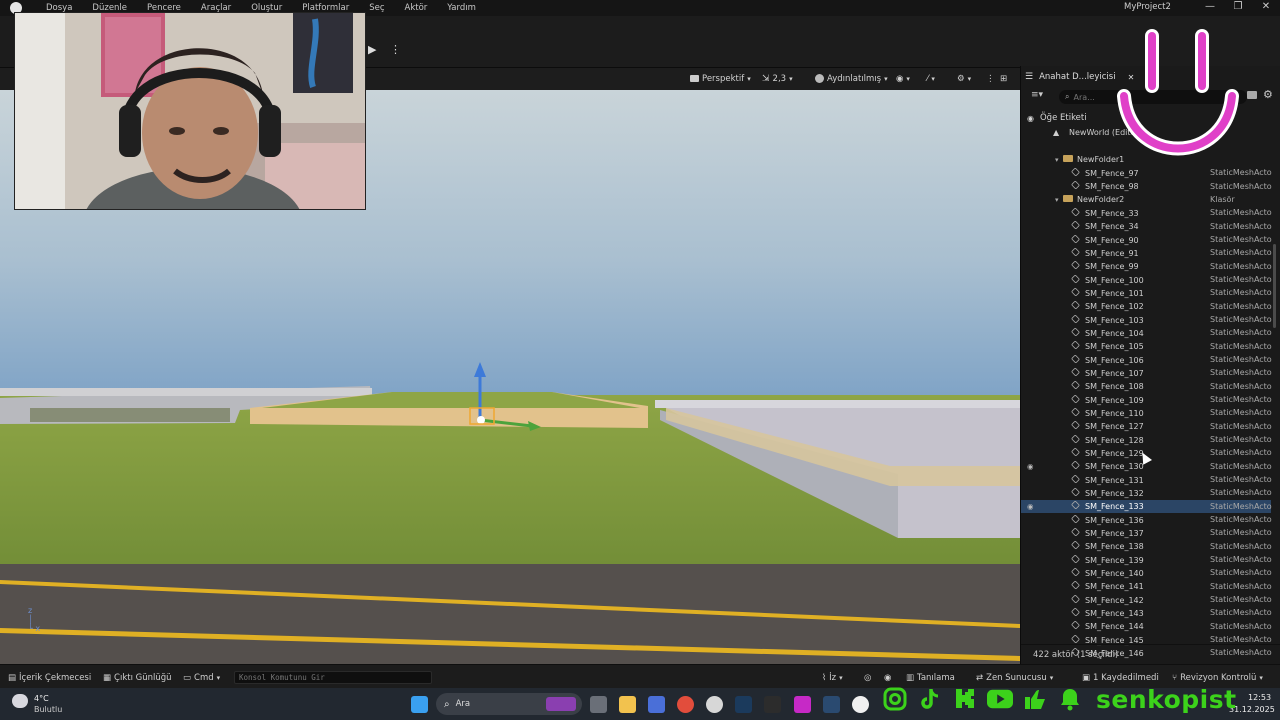  What do you see at coordinates (1146, 519) in the screenshot?
I see `outliner-row: SM_Fence_136 StaticMeshActo` at bounding box center [1146, 519].